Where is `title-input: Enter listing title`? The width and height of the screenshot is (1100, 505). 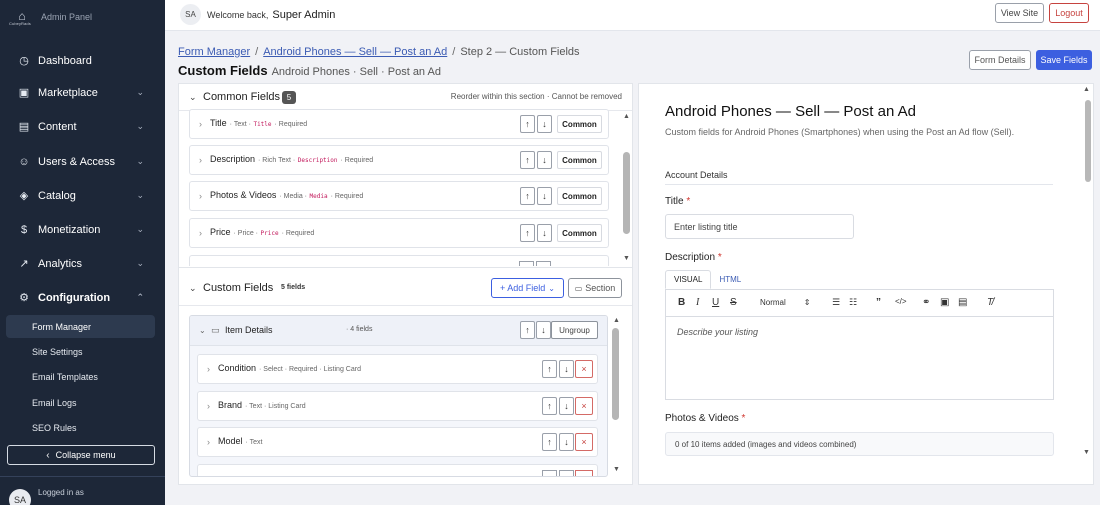 title-input: Enter listing title is located at coordinates (759, 226).